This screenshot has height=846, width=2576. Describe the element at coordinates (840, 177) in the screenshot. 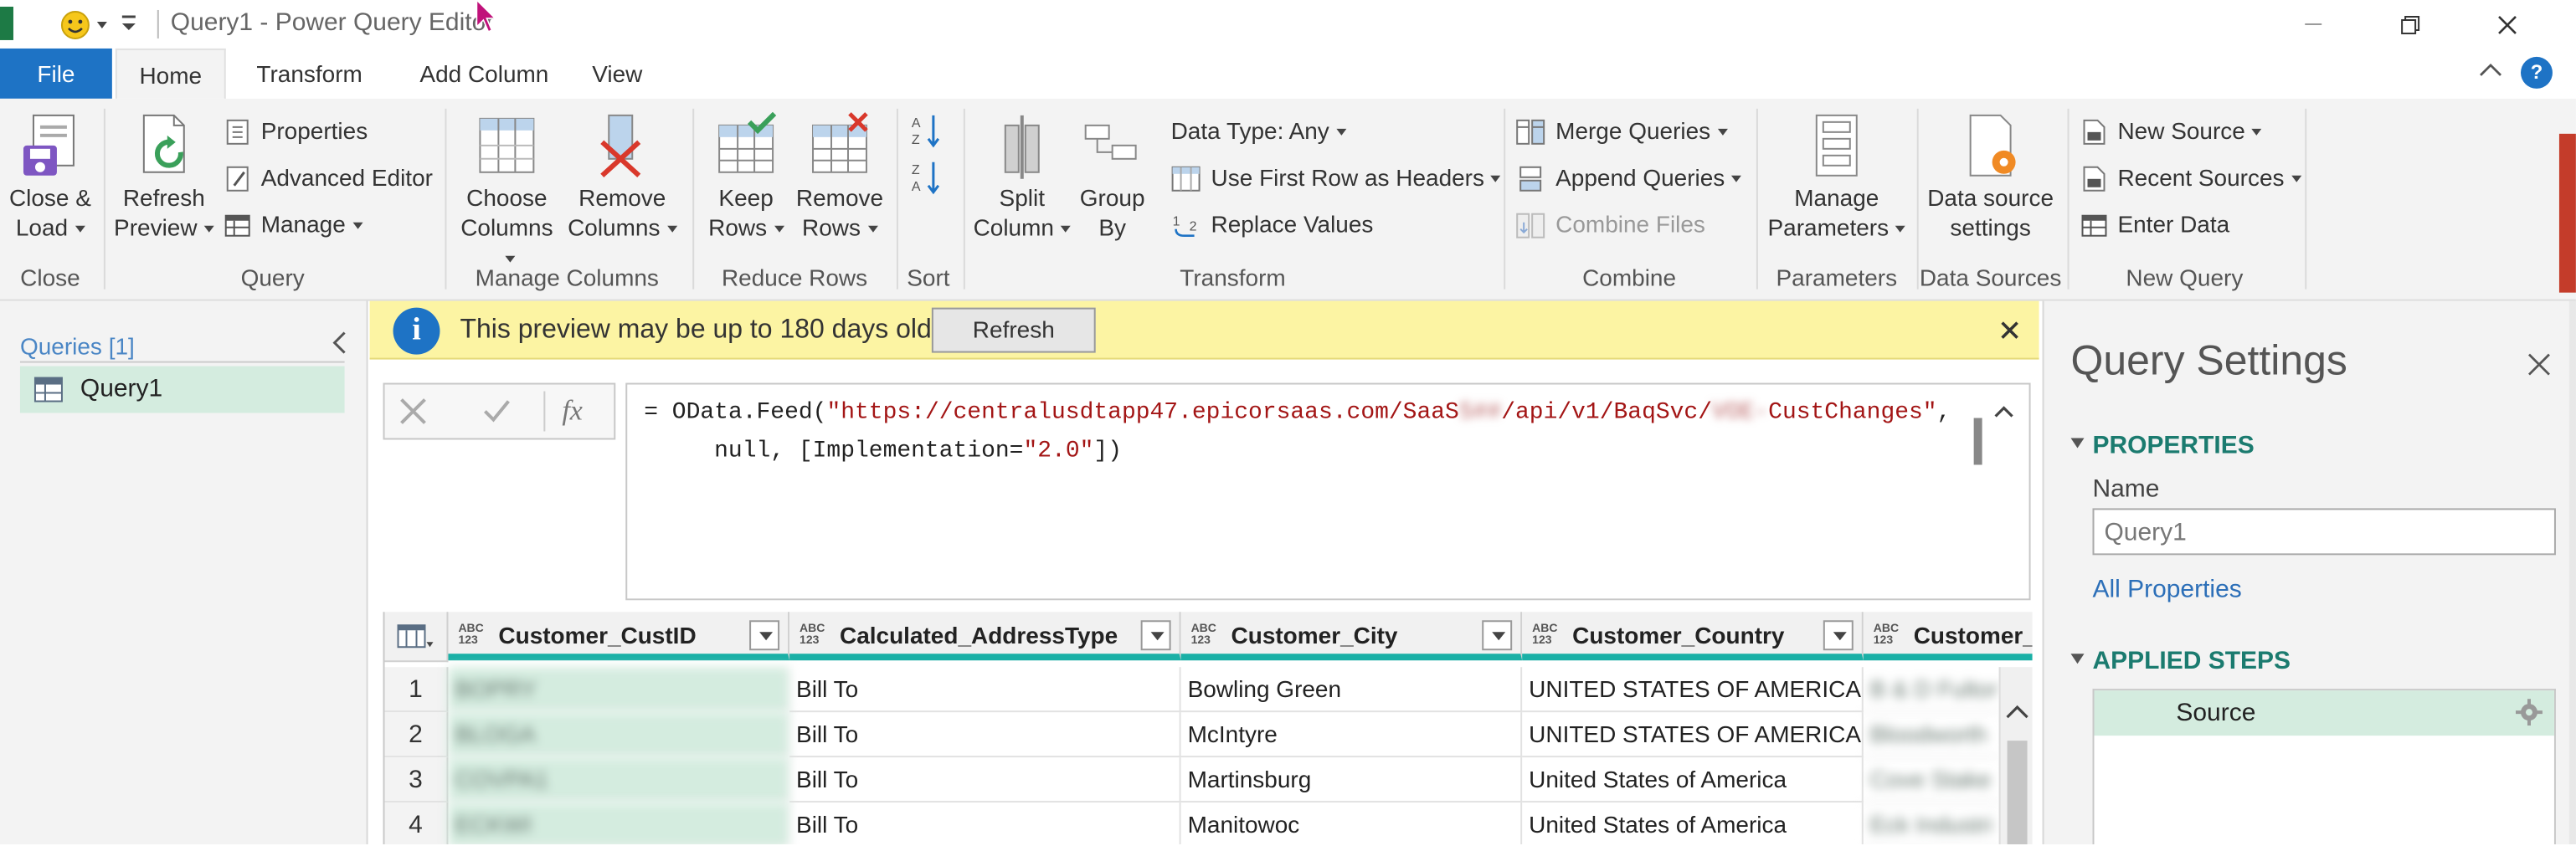

I see `remove-rows-button: Remove Rows` at that location.